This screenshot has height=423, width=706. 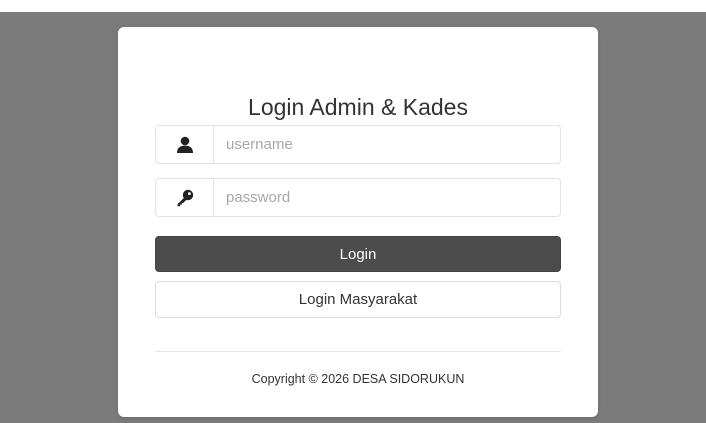 What do you see at coordinates (353, 6) in the screenshot?
I see `top-strip` at bounding box center [353, 6].